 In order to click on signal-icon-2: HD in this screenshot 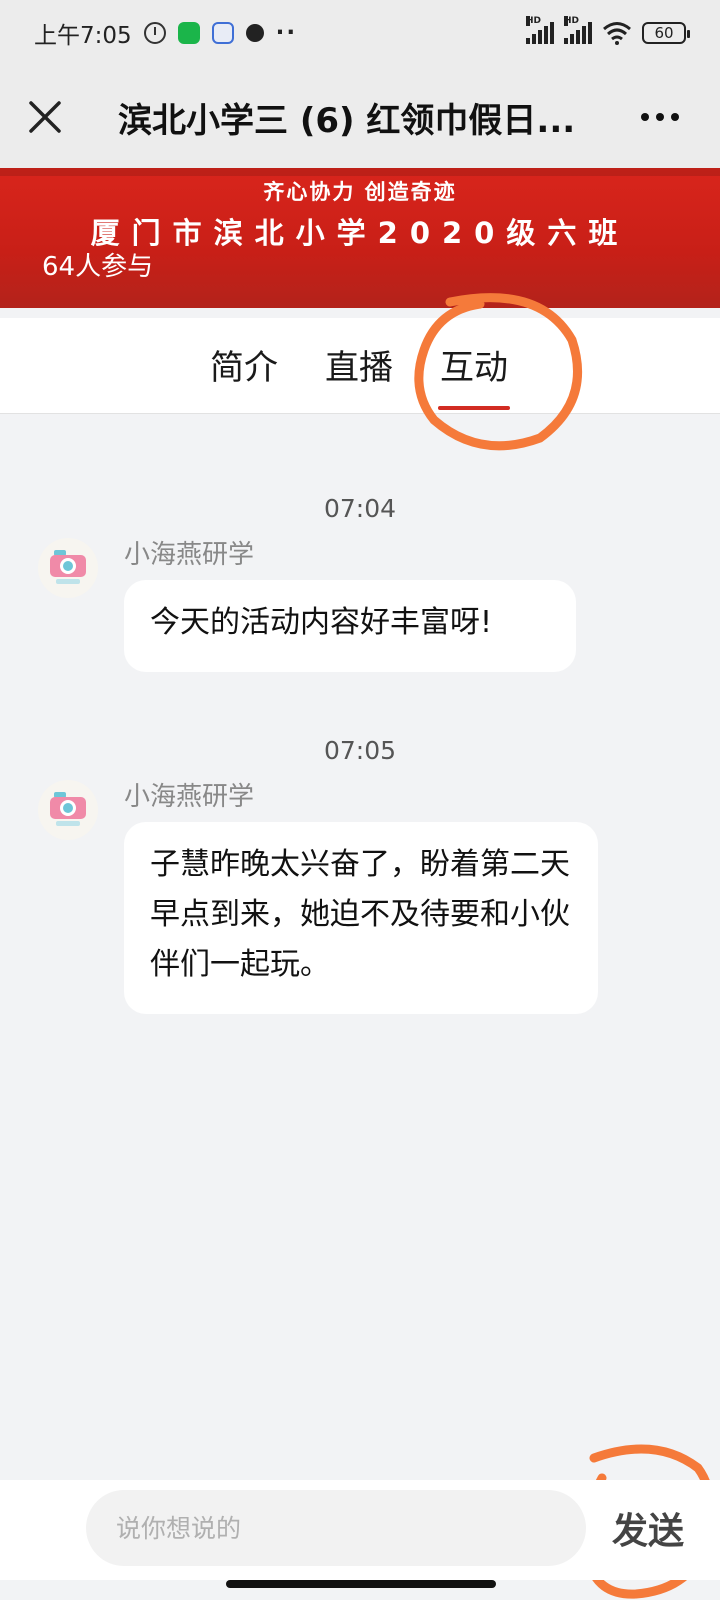, I will do `click(578, 30)`.